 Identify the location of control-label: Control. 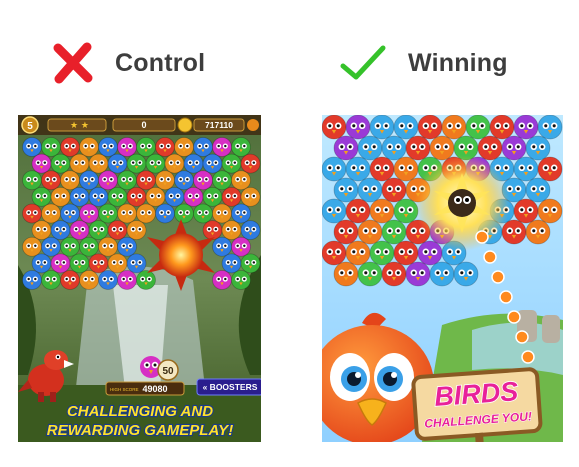
(129, 63).